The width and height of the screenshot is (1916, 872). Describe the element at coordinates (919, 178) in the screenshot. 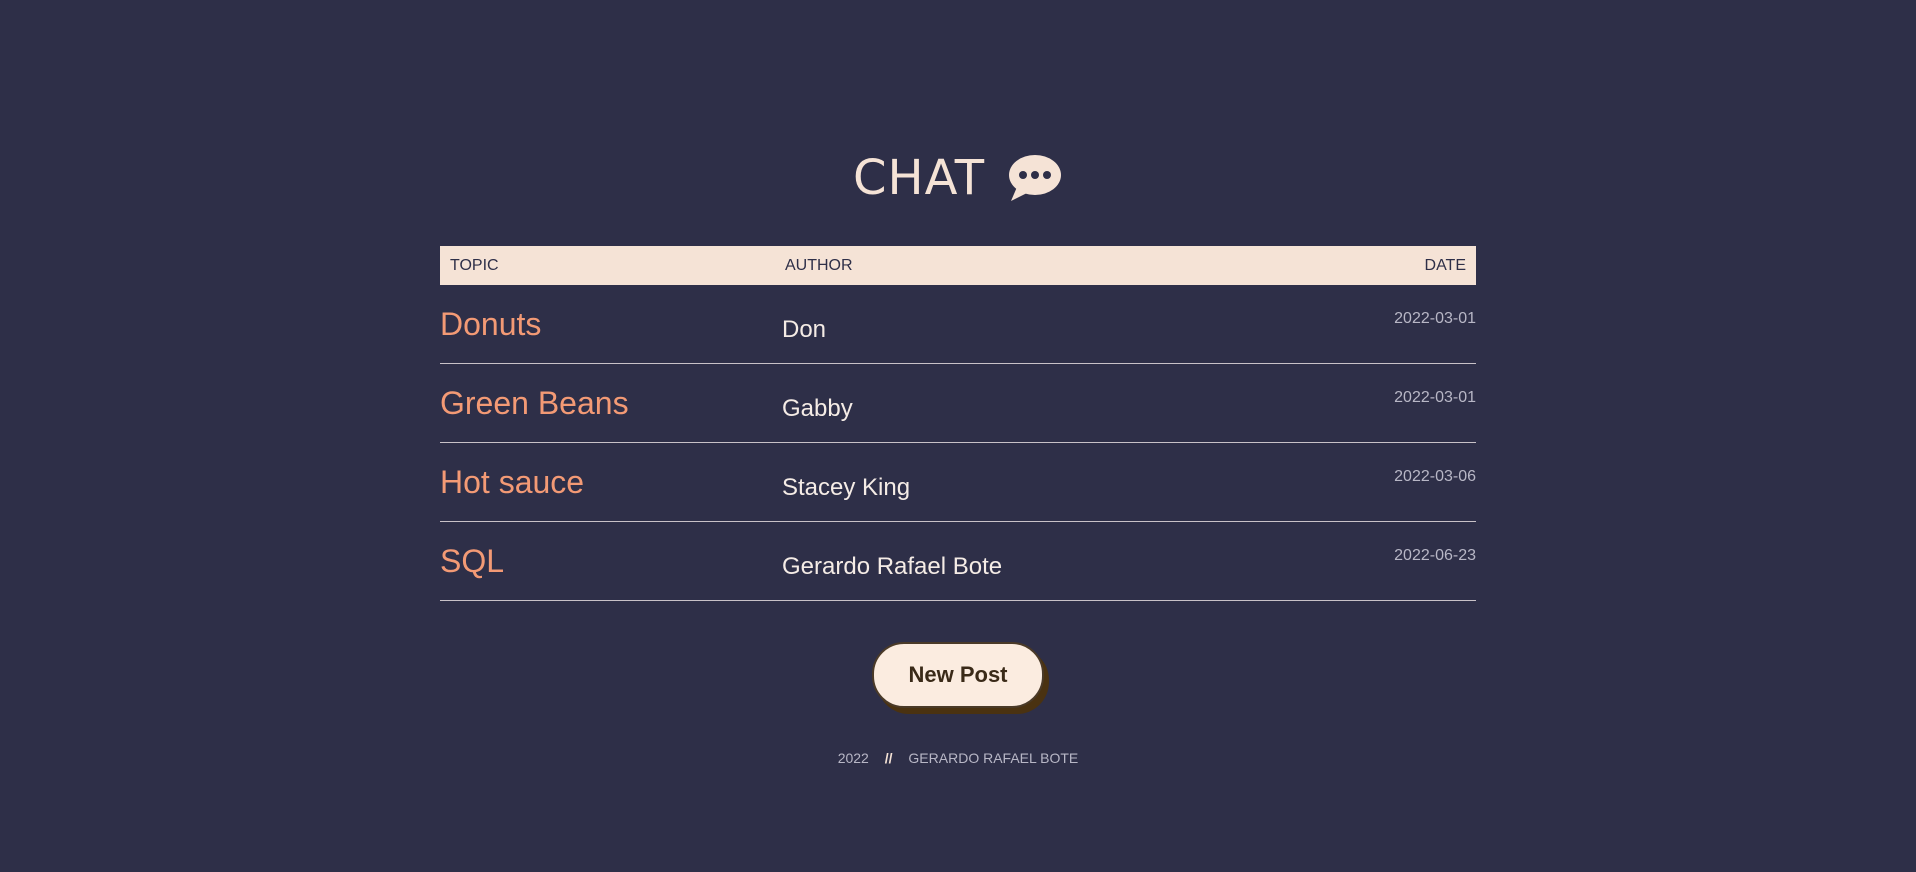

I see `page-title-text: CHAT` at that location.